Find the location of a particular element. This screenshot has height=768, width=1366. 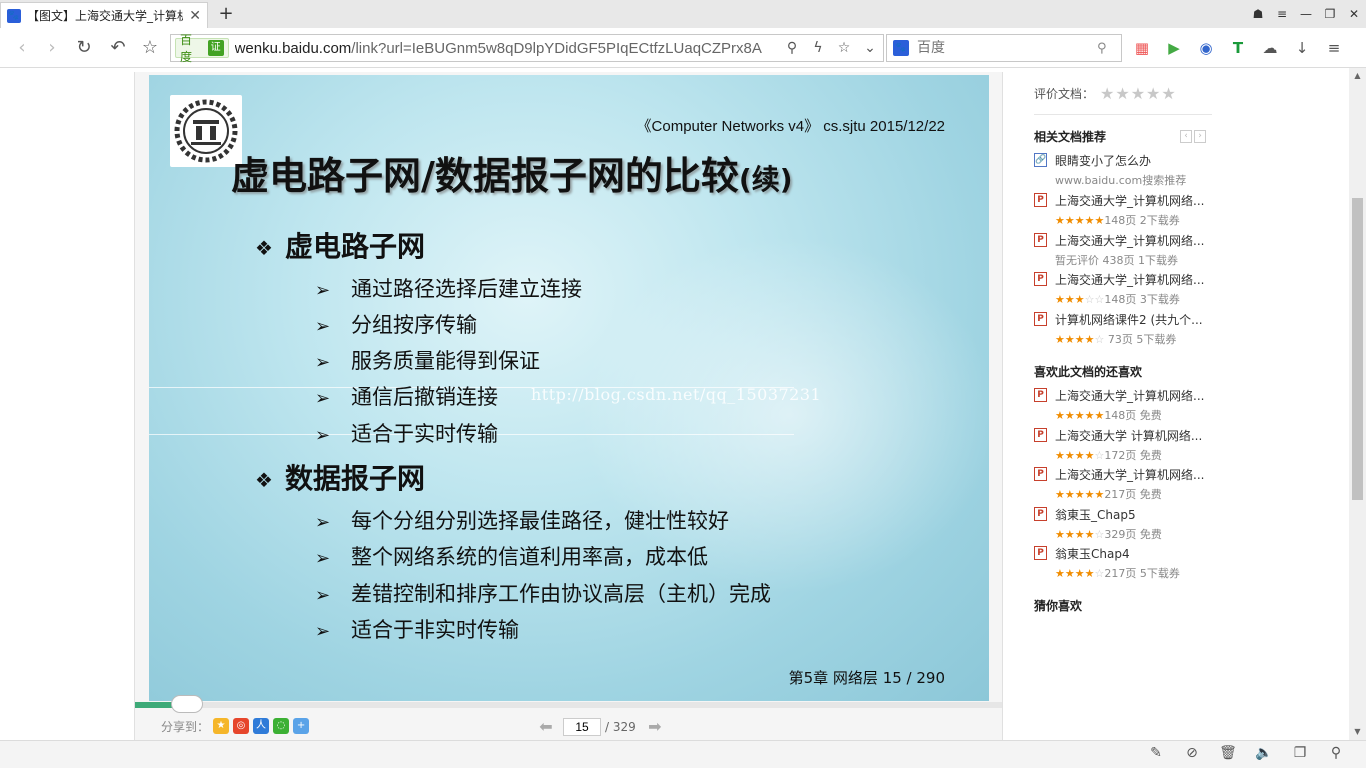

share-icons: ★ ◎ 人 ◌ + is located at coordinates (263, 726).